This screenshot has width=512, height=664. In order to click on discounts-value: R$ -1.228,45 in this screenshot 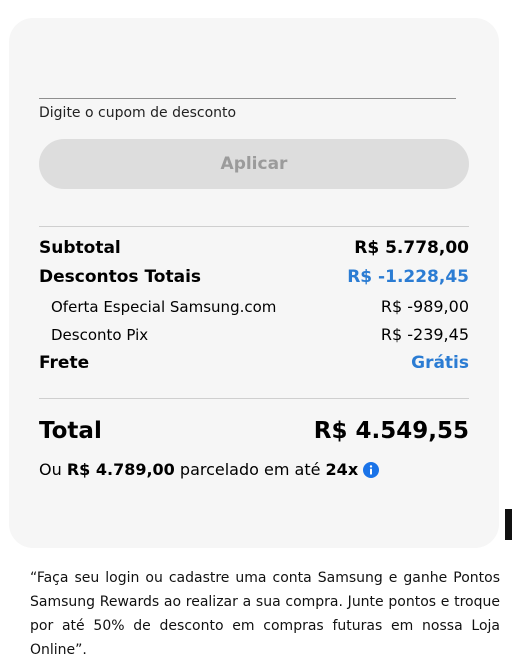, I will do `click(408, 277)`.